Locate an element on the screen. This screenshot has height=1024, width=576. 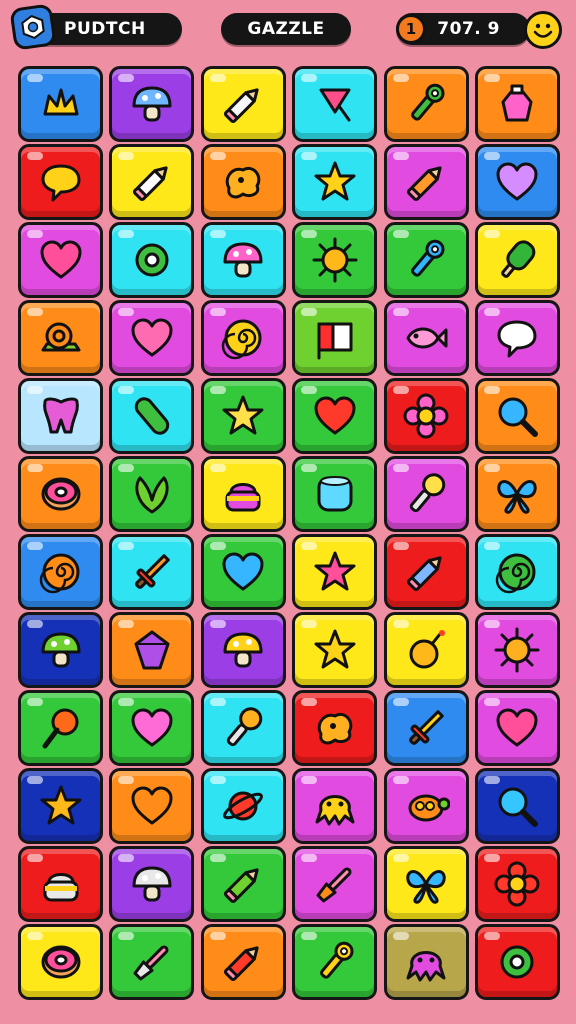
score-value: 707. 9 is located at coordinates (468, 29).